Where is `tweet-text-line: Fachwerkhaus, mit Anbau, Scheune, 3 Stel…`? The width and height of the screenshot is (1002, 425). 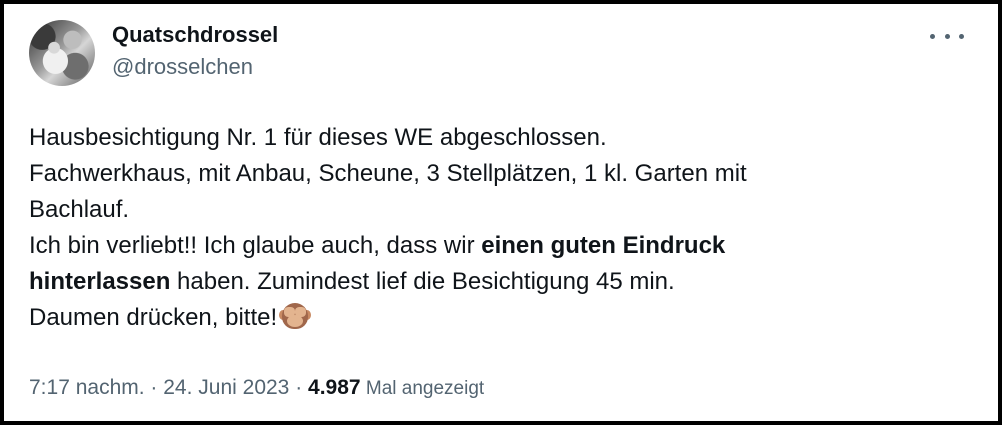 tweet-text-line: Fachwerkhaus, mit Anbau, Scheune, 3 Stel… is located at coordinates (388, 173).